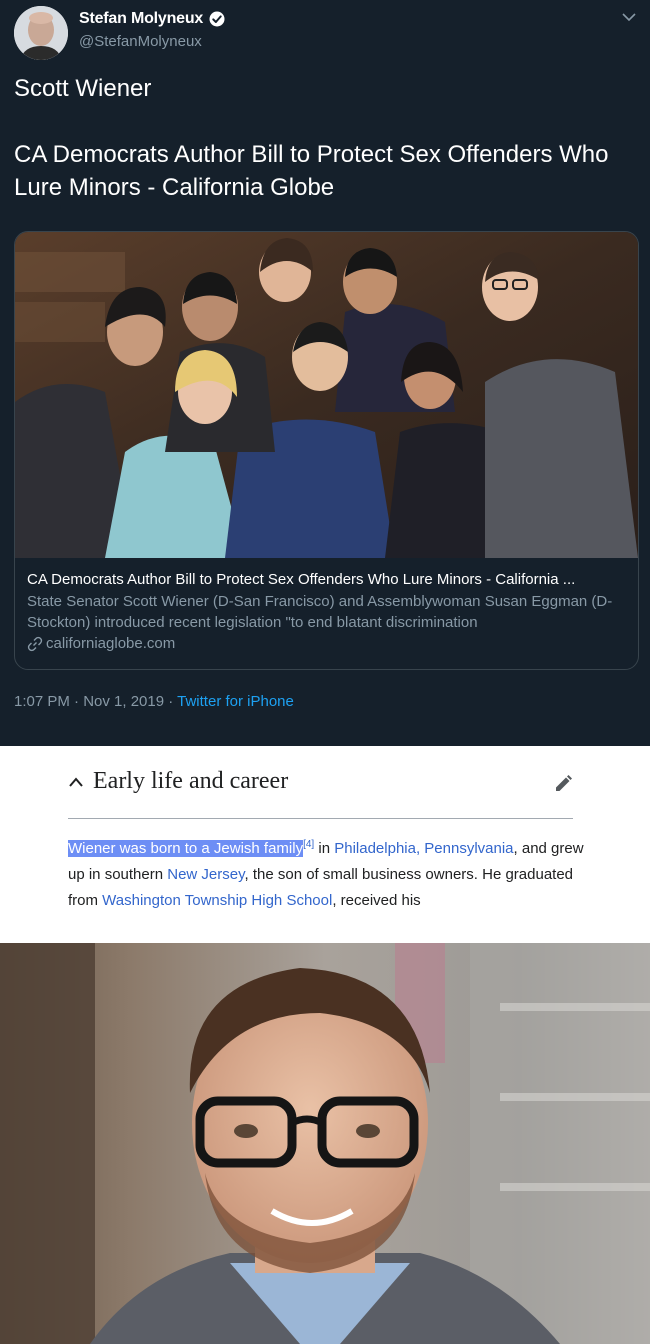 Image resolution: width=650 pixels, height=1344 pixels. I want to click on reference-link: [4], so click(308, 844).